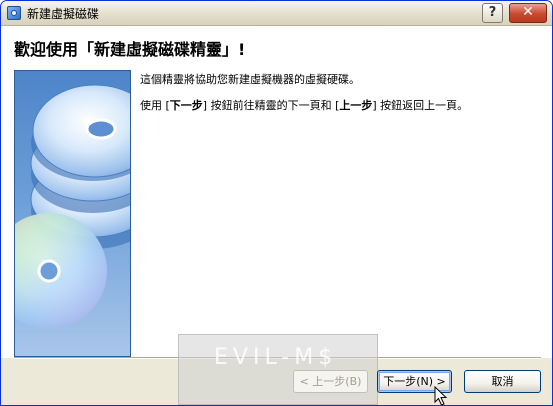 This screenshot has height=406, width=553. Describe the element at coordinates (502, 381) in the screenshot. I see `cancel-button: 取消` at that location.